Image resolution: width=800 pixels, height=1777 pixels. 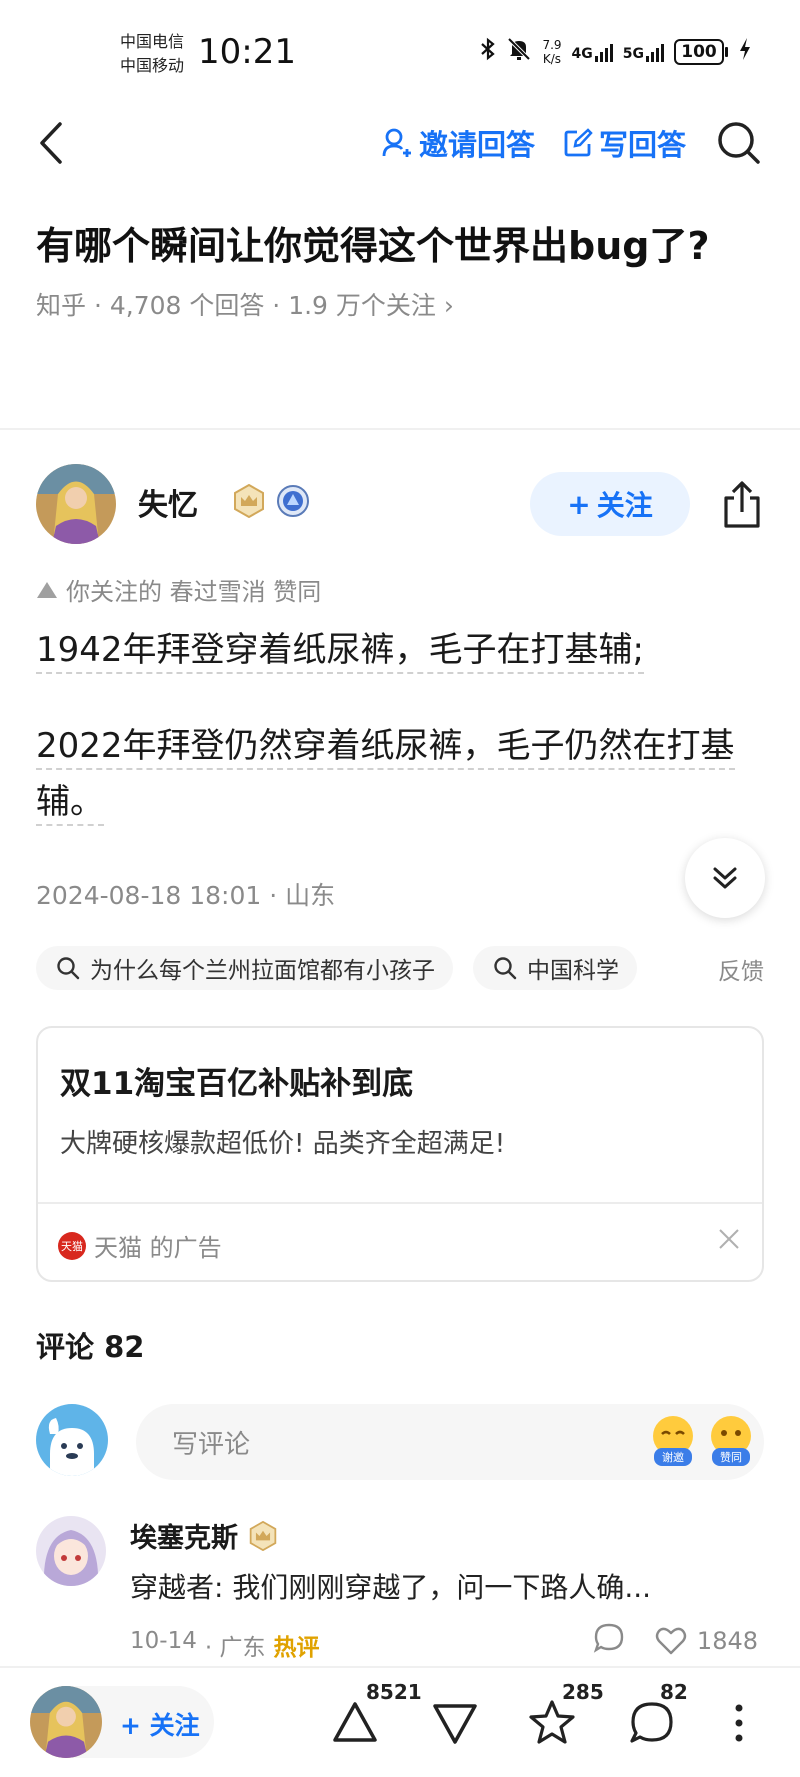 I want to click on ad-close-button, so click(x=729, y=1239).